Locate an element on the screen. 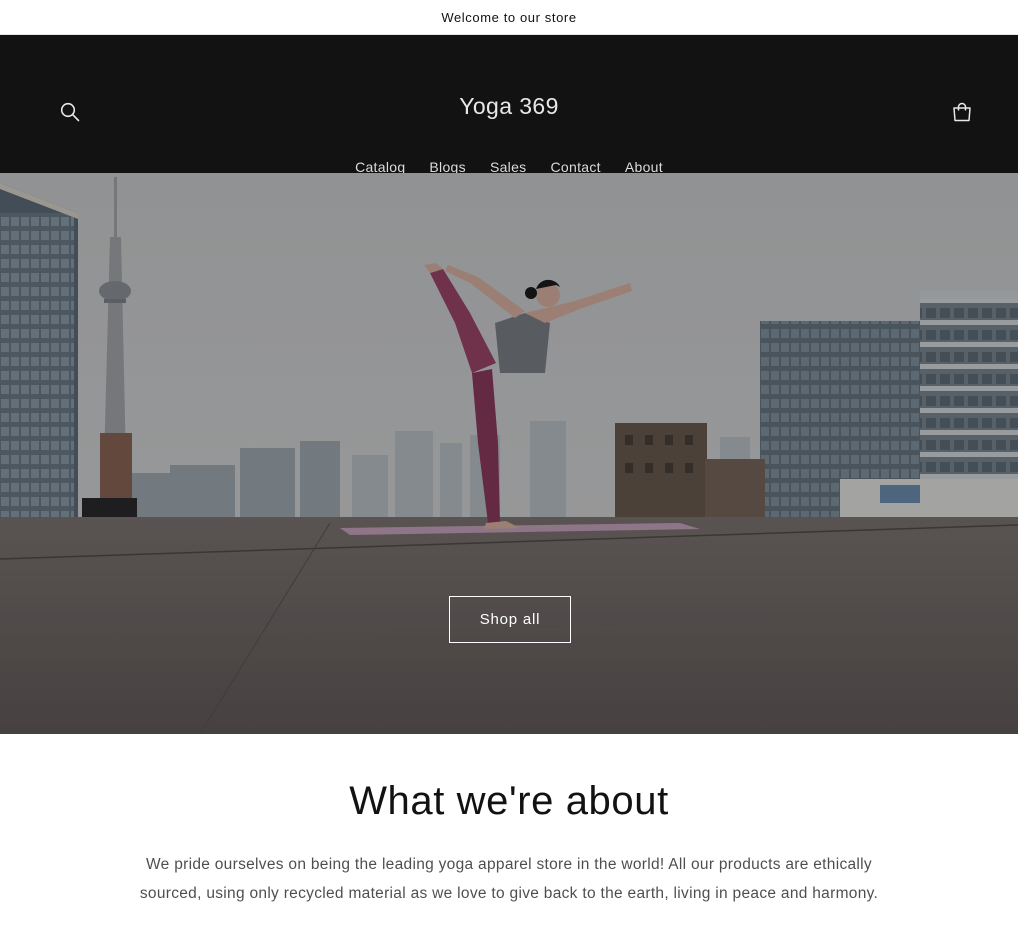 This screenshot has width=1018, height=934. about-title: What we're about is located at coordinates (509, 801).